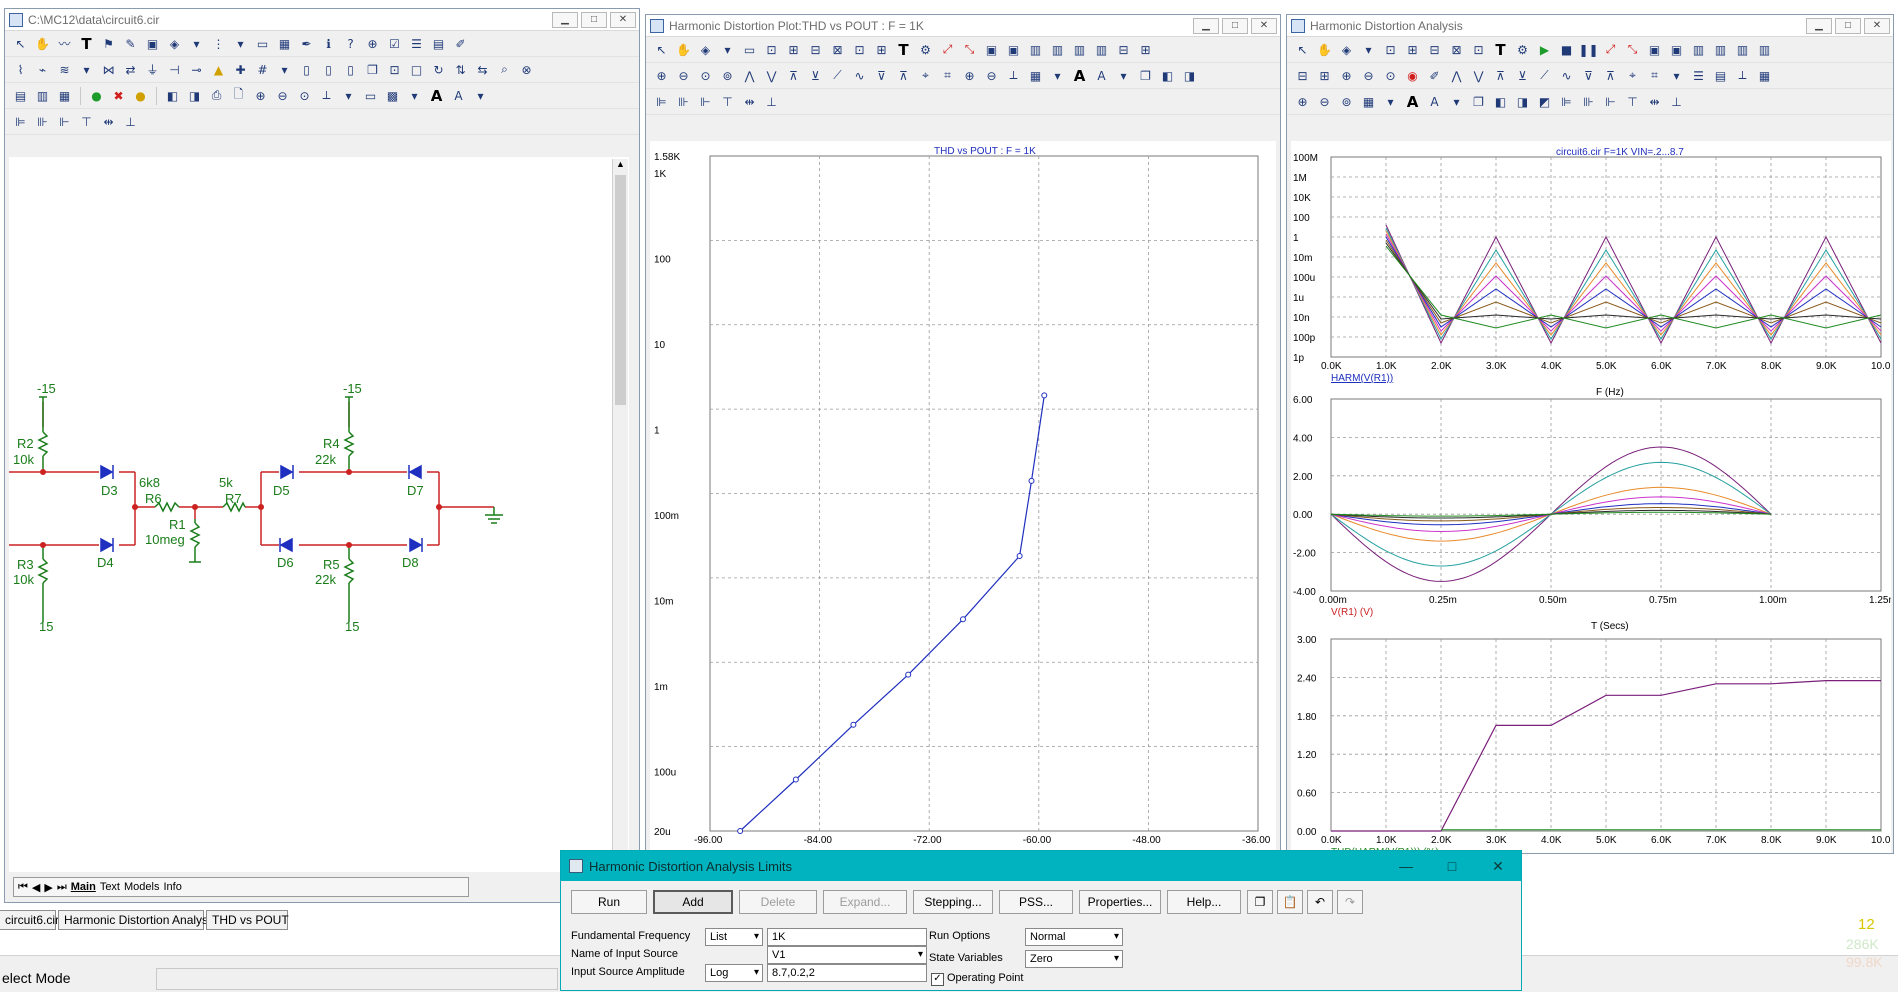 This screenshot has width=1898, height=992. What do you see at coordinates (23, 887) in the screenshot?
I see `nav-first-icon: ⏮` at bounding box center [23, 887].